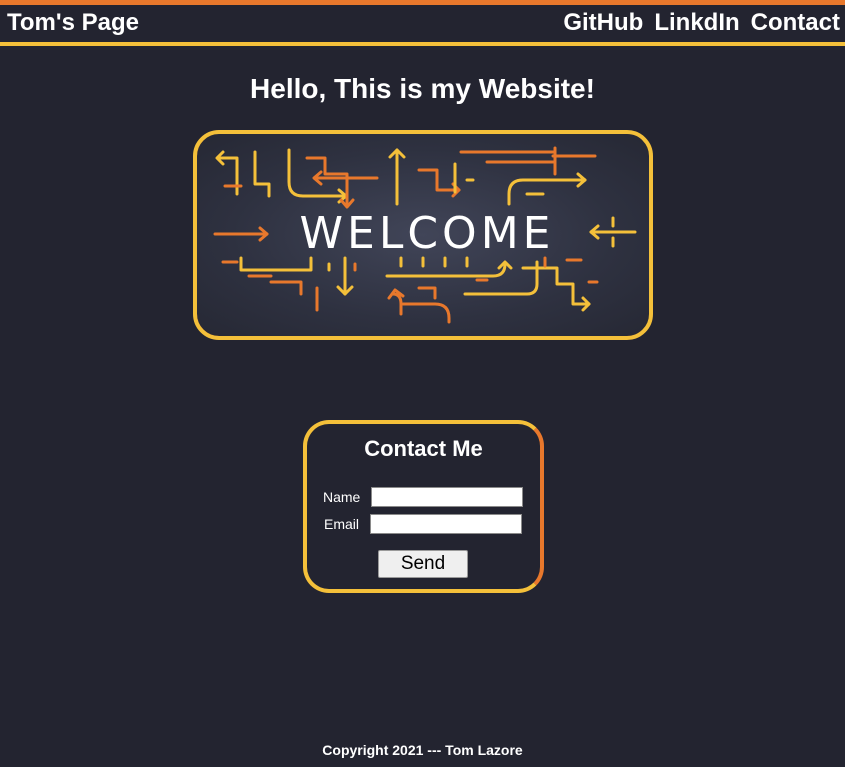 Image resolution: width=845 pixels, height=767 pixels. I want to click on email-field-row: Email, so click(423, 524).